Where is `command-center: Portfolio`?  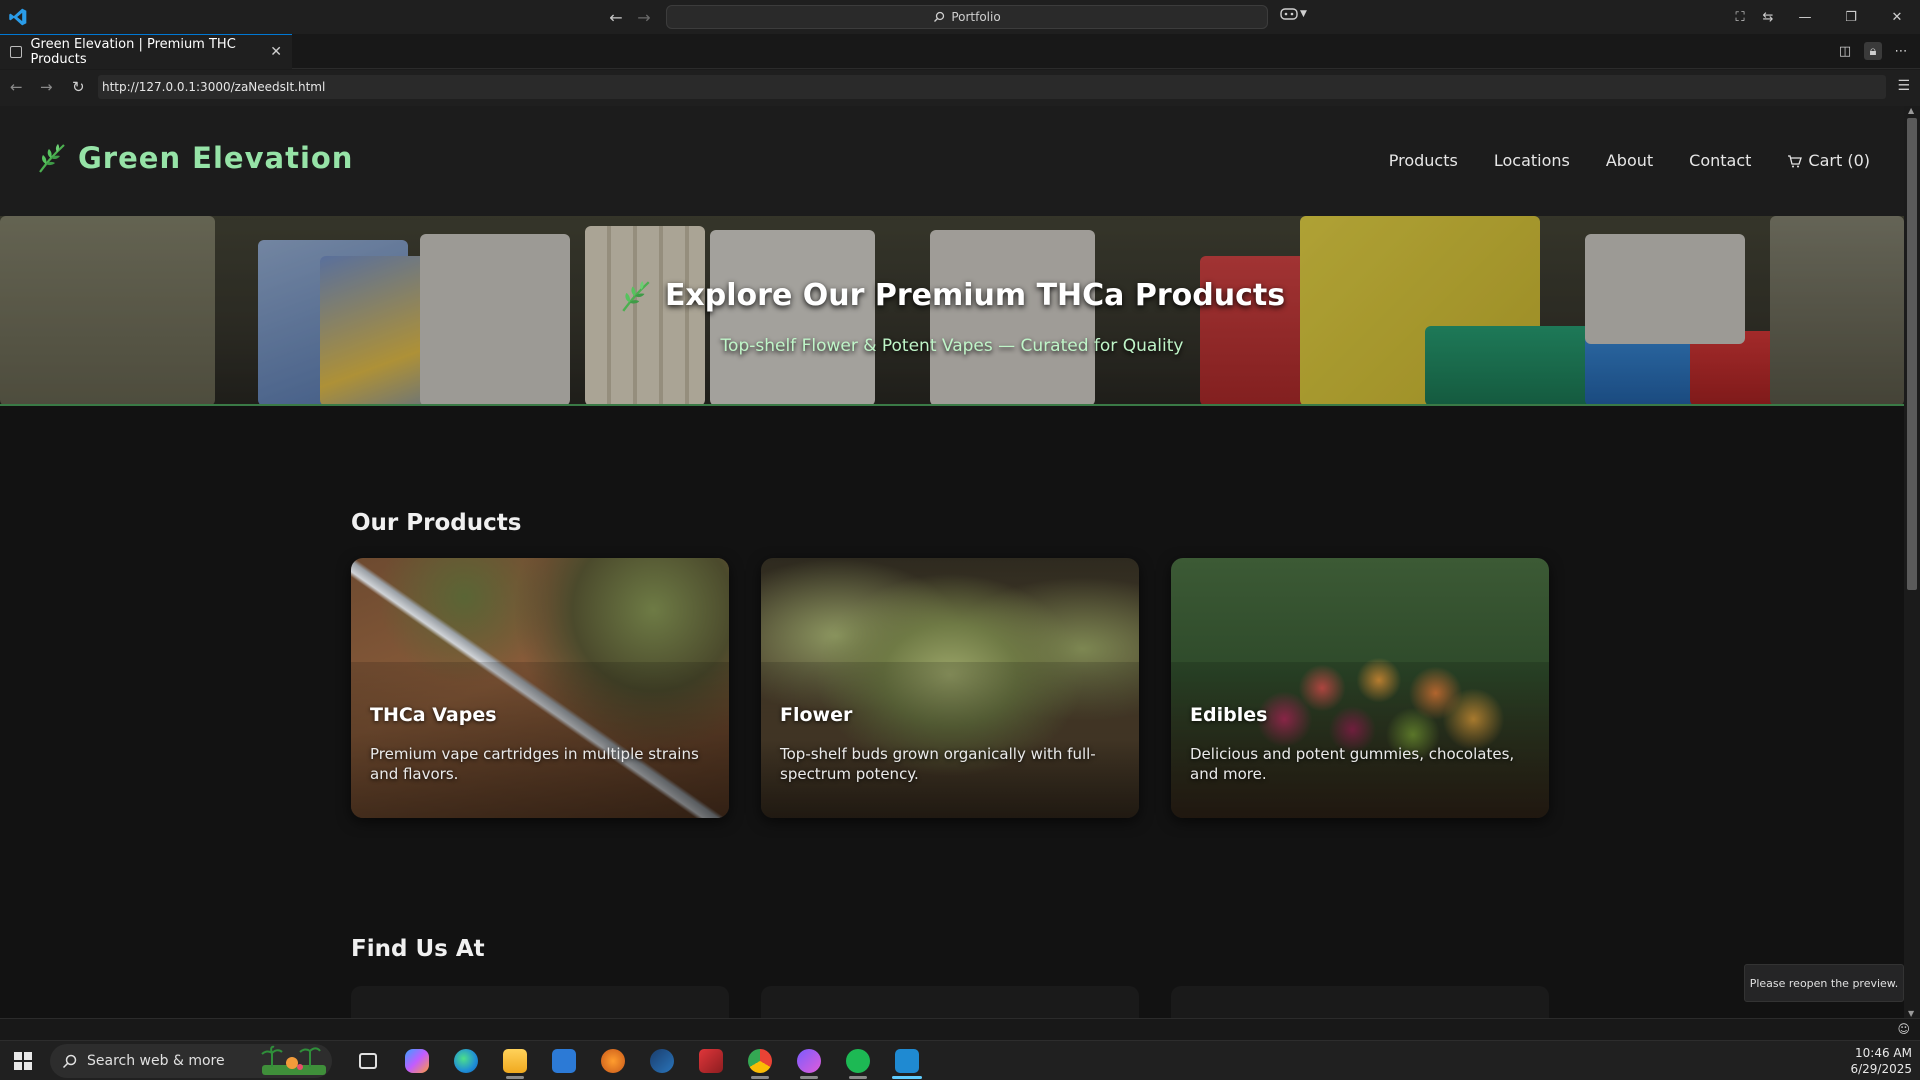 command-center: Portfolio is located at coordinates (967, 17).